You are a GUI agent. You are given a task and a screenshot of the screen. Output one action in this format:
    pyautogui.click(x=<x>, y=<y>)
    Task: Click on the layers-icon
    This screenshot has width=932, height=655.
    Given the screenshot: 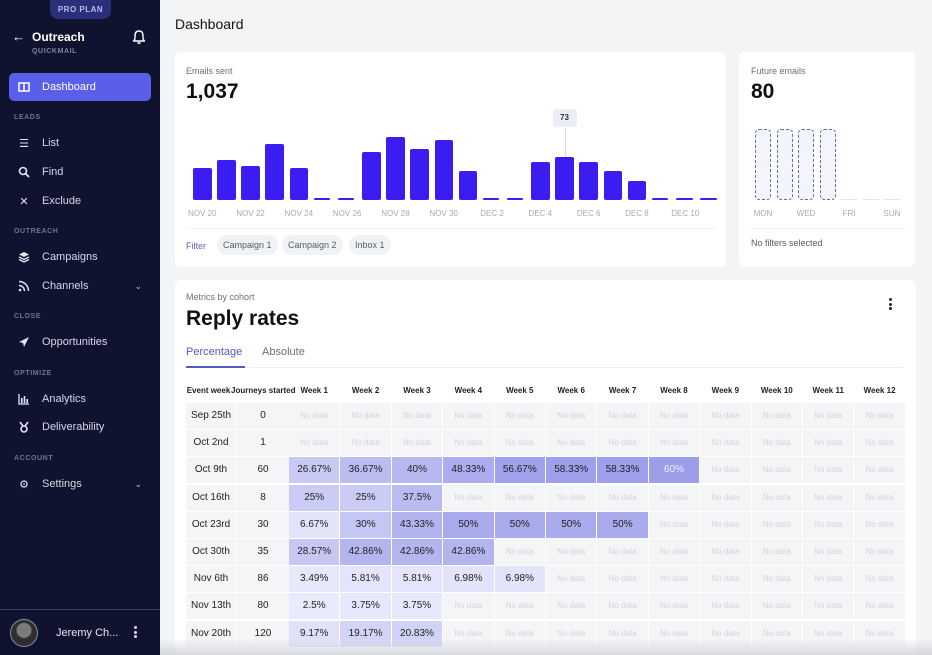 What is the action you would take?
    pyautogui.click(x=24, y=257)
    